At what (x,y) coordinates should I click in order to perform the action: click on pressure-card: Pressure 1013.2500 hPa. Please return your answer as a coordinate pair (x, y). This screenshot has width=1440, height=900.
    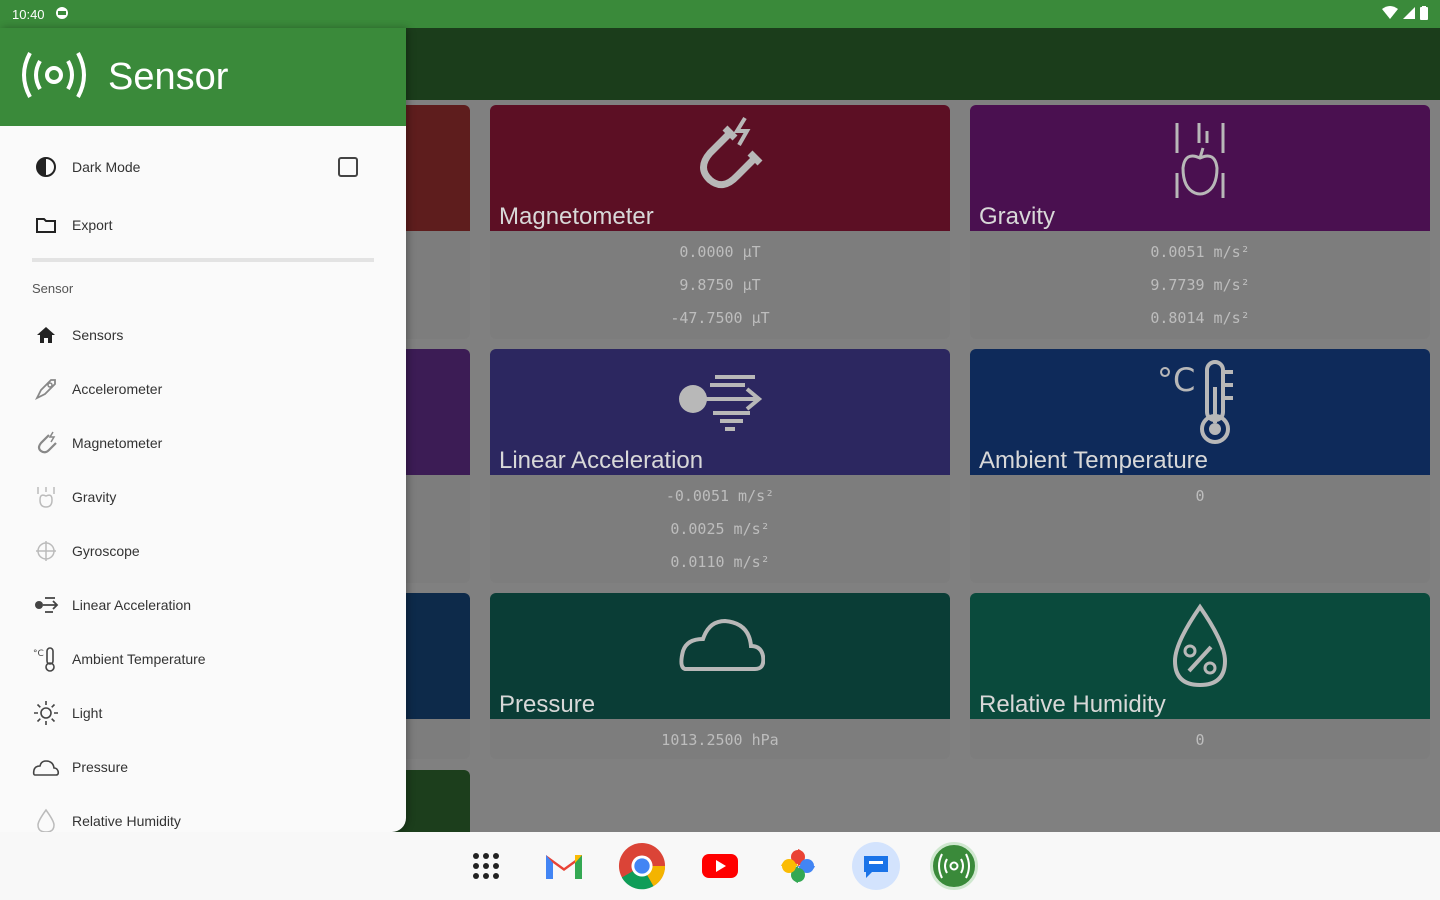
    Looking at the image, I should click on (720, 676).